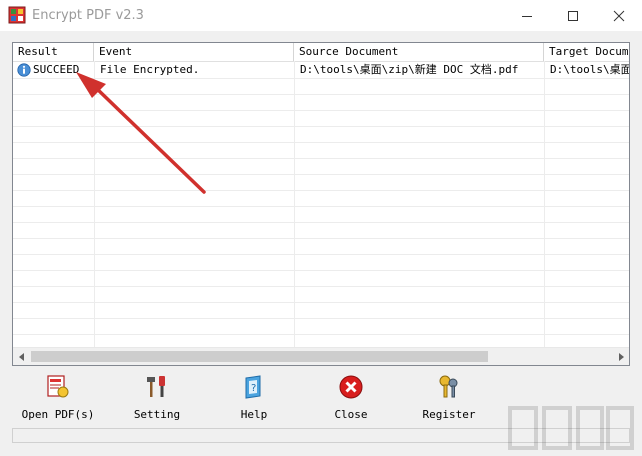 The image size is (642, 456). Describe the element at coordinates (351, 387) in the screenshot. I see `close-x-circle-icon` at that location.